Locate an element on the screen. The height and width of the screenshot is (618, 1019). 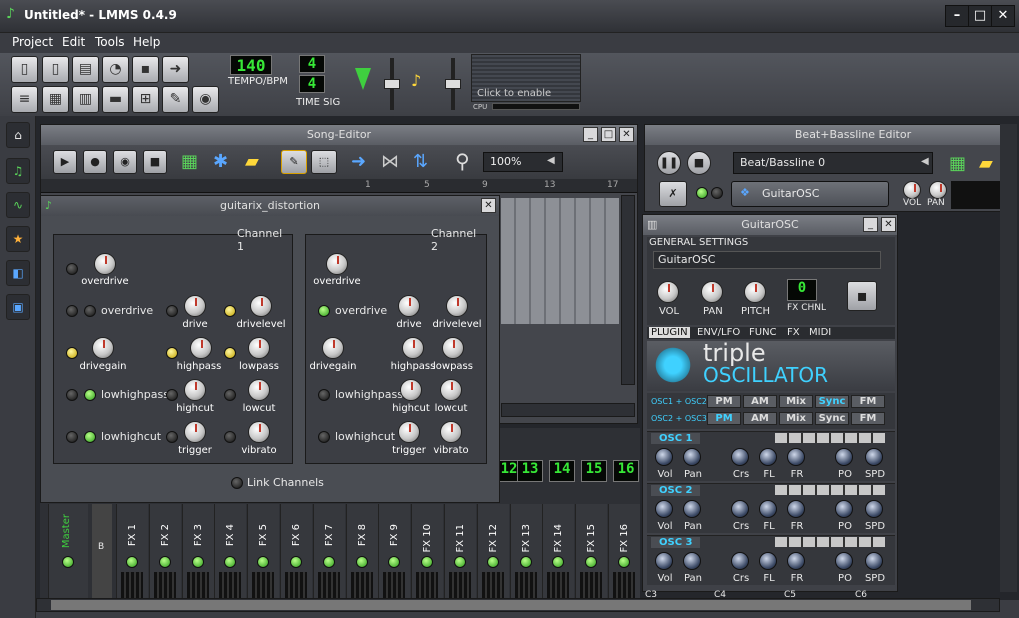
my-presets-icon: ★ is located at coordinates (18, 239).